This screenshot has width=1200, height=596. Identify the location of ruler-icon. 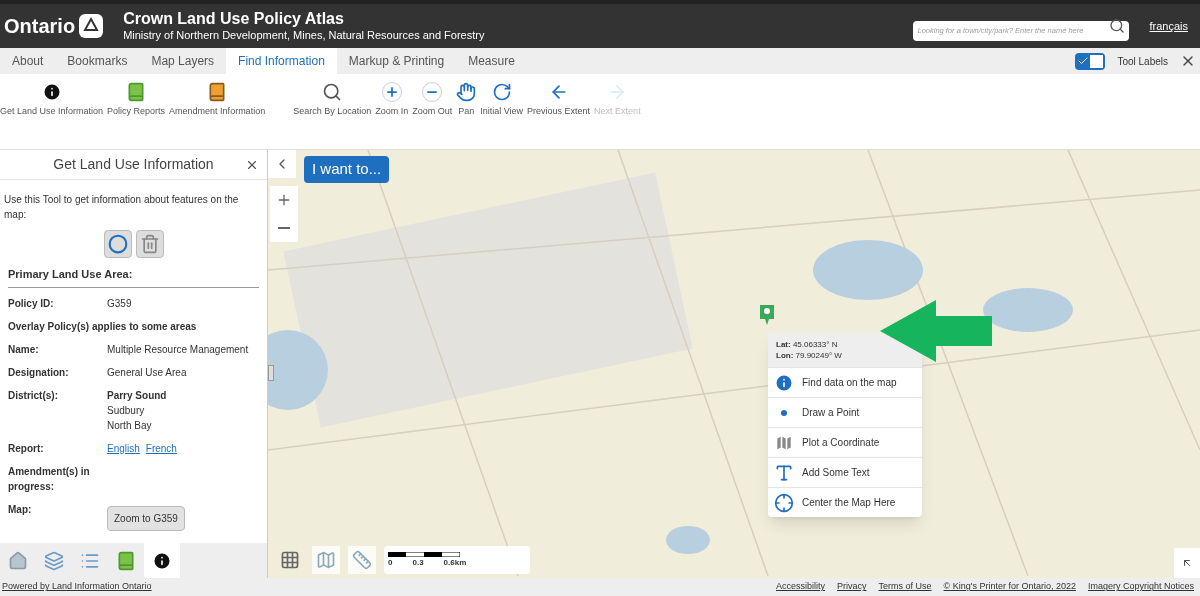
(362, 560).